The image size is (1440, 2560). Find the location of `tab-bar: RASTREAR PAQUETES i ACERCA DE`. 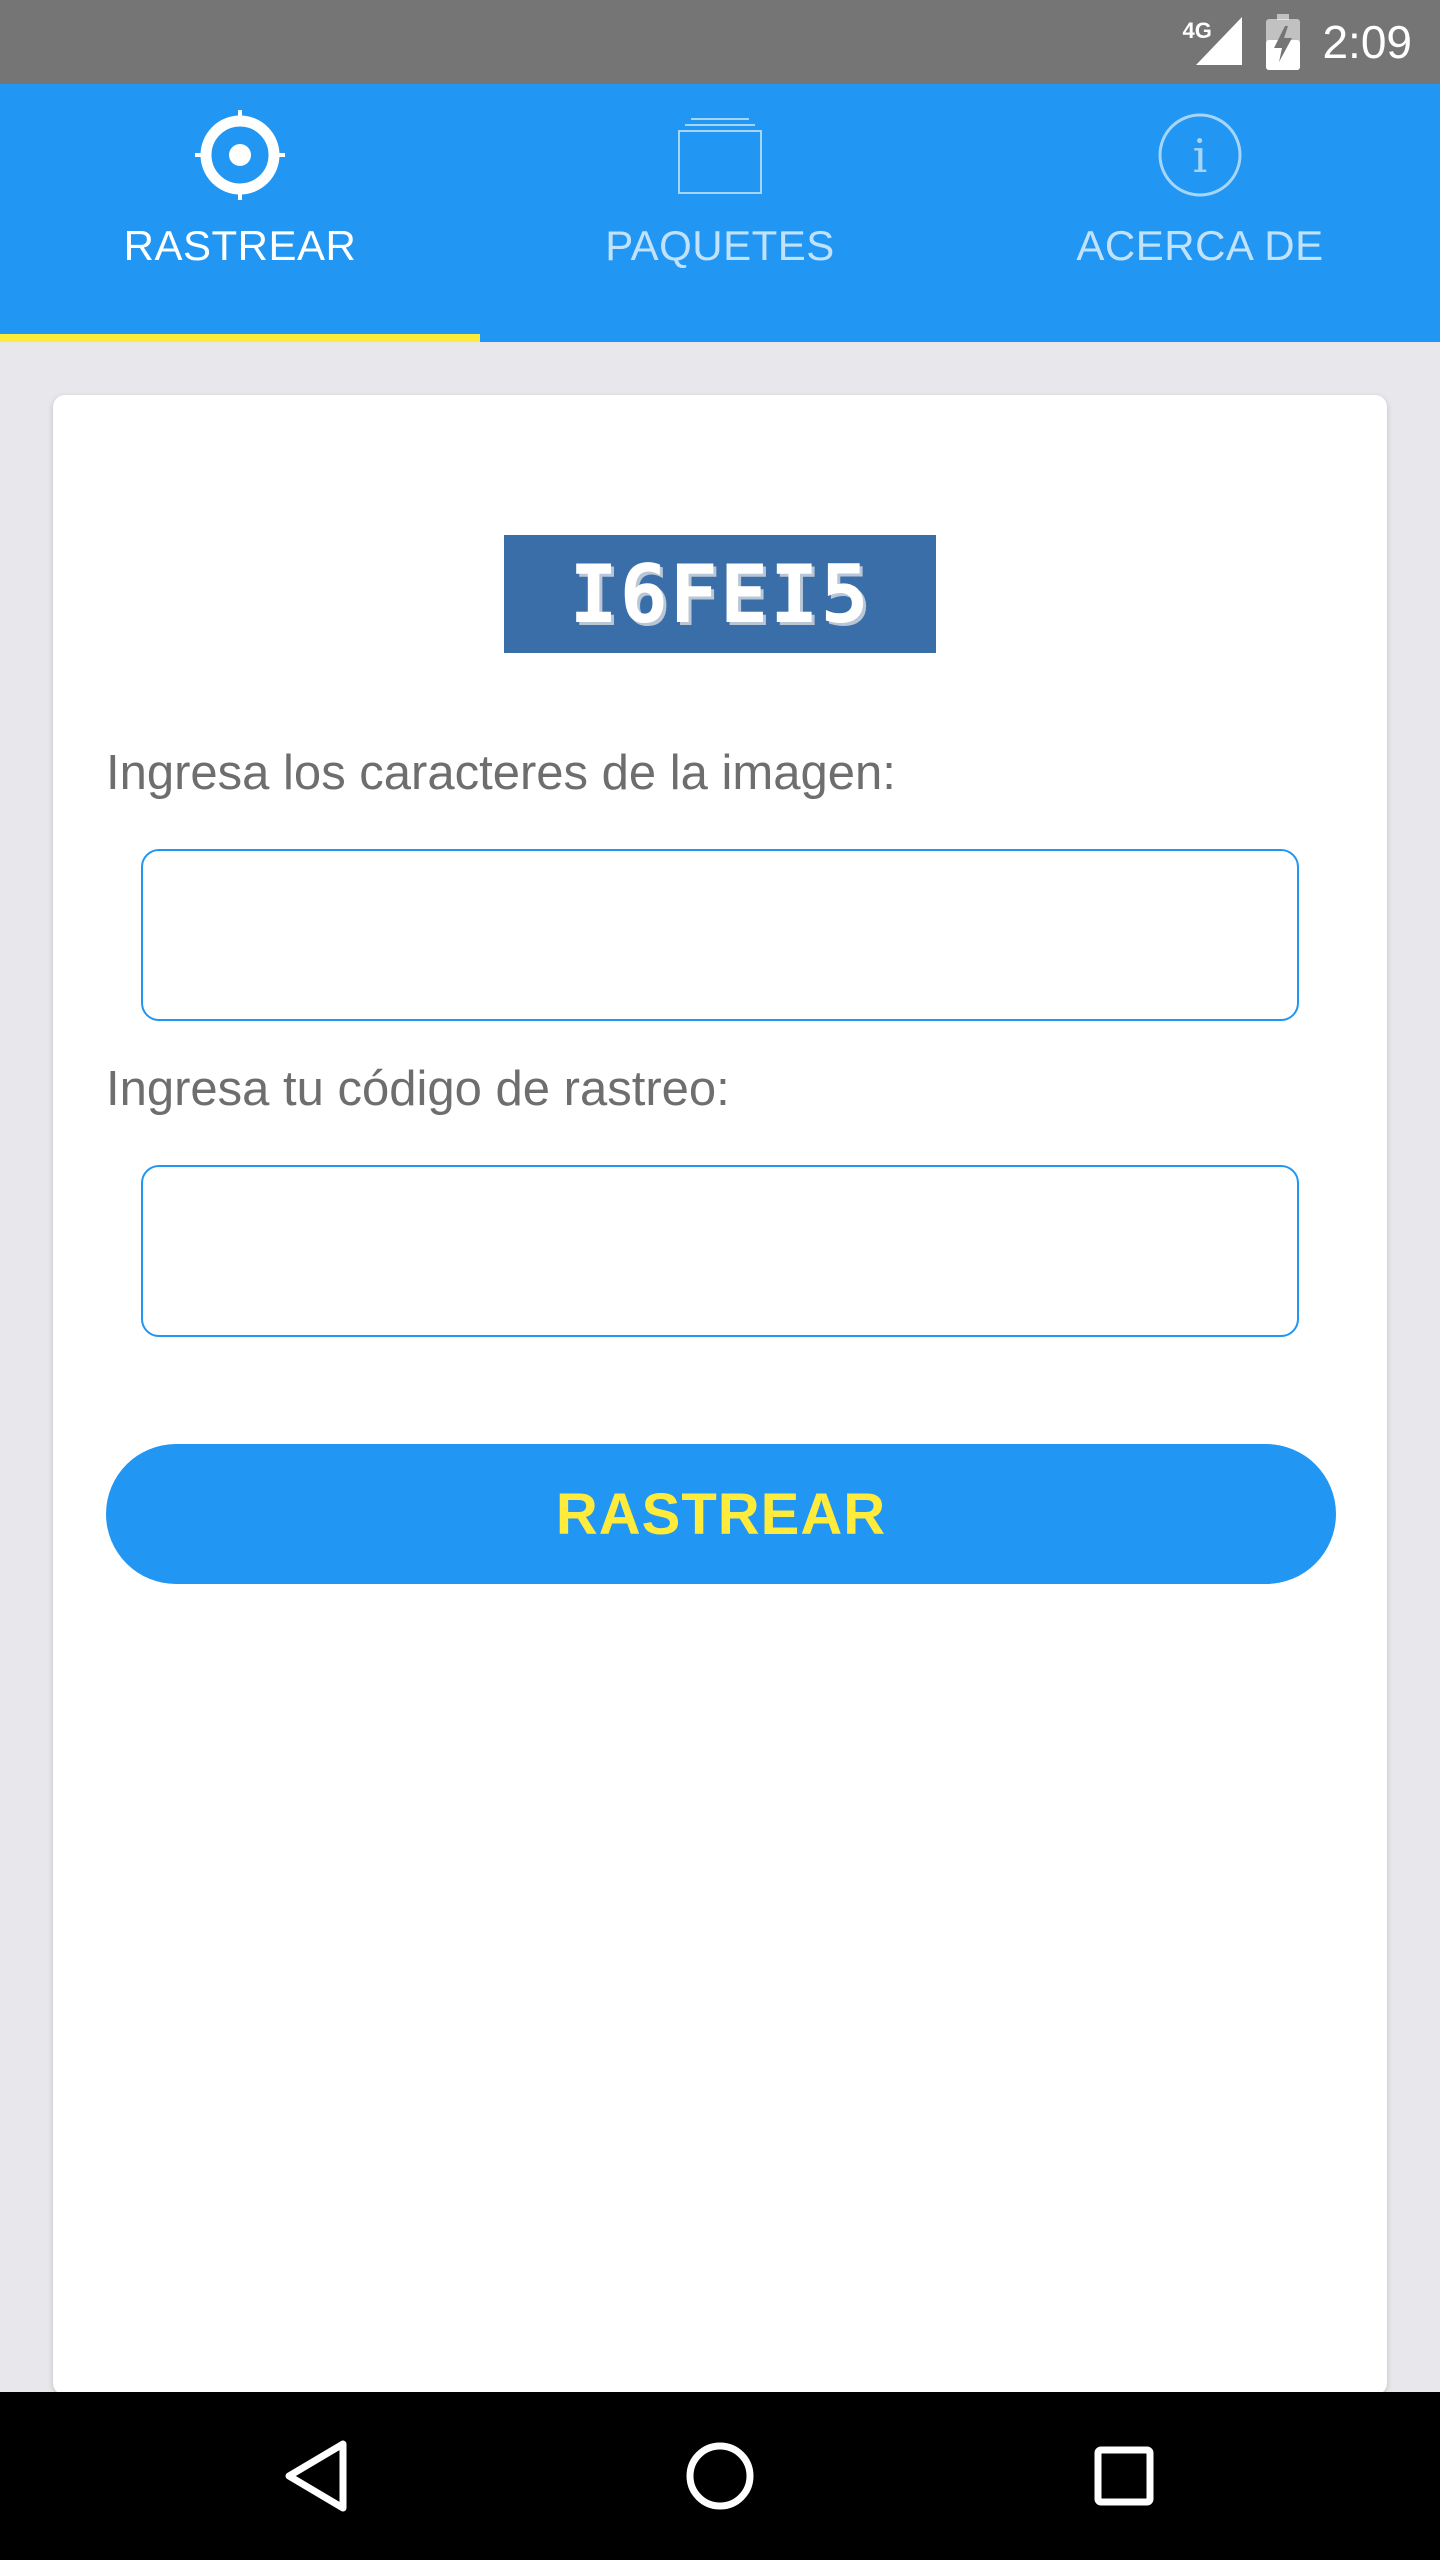

tab-bar: RASTREAR PAQUETES i ACERCA DE is located at coordinates (720, 213).